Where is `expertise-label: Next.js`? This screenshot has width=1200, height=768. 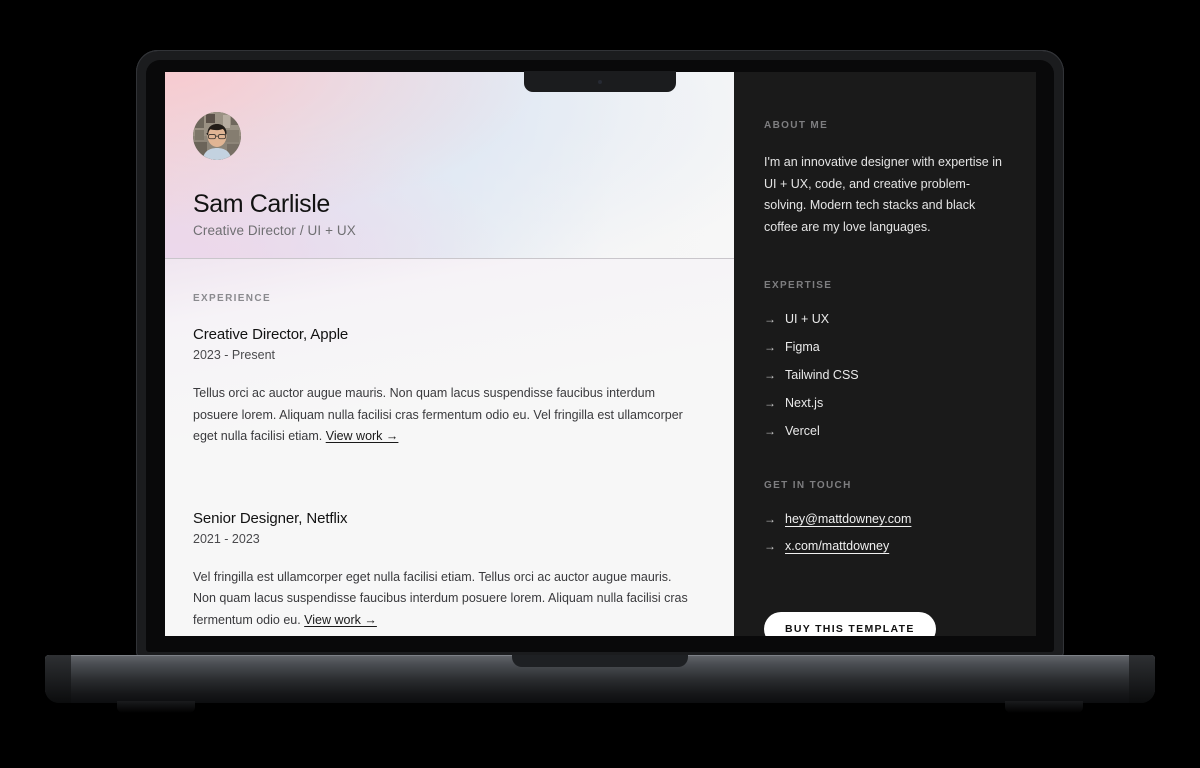 expertise-label: Next.js is located at coordinates (804, 403).